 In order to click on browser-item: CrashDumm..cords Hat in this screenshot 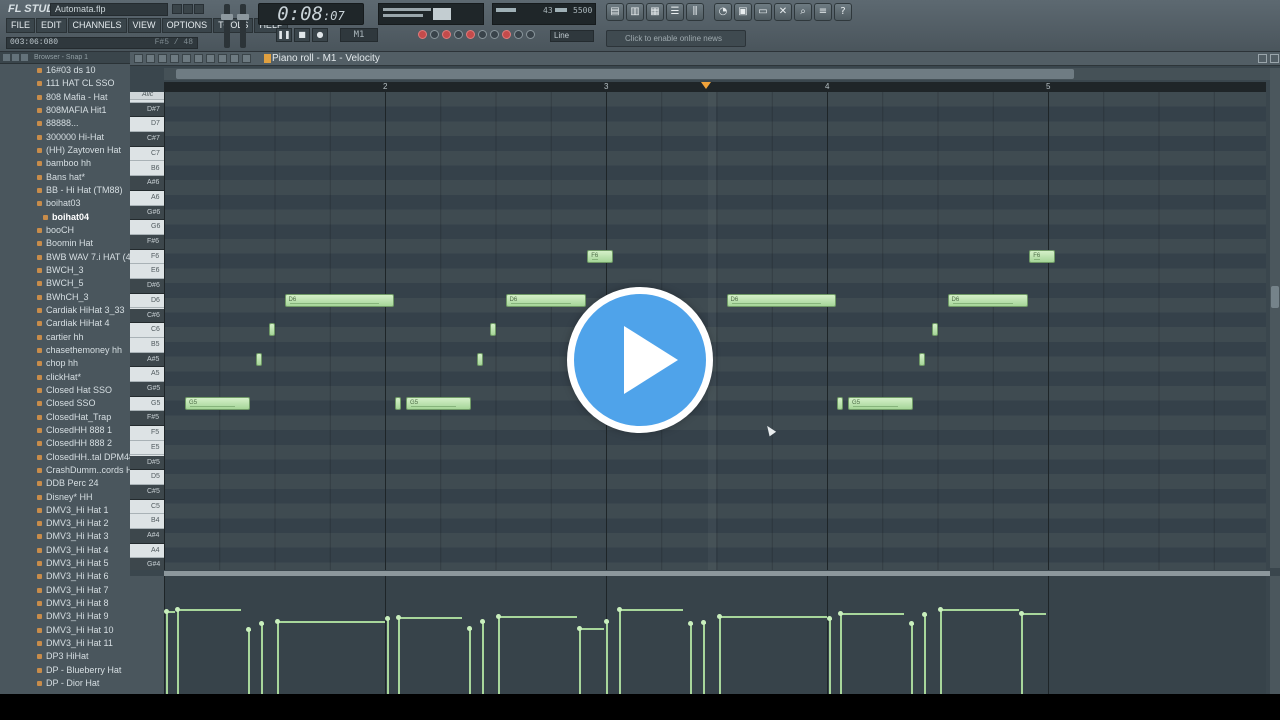, I will do `click(65, 470)`.